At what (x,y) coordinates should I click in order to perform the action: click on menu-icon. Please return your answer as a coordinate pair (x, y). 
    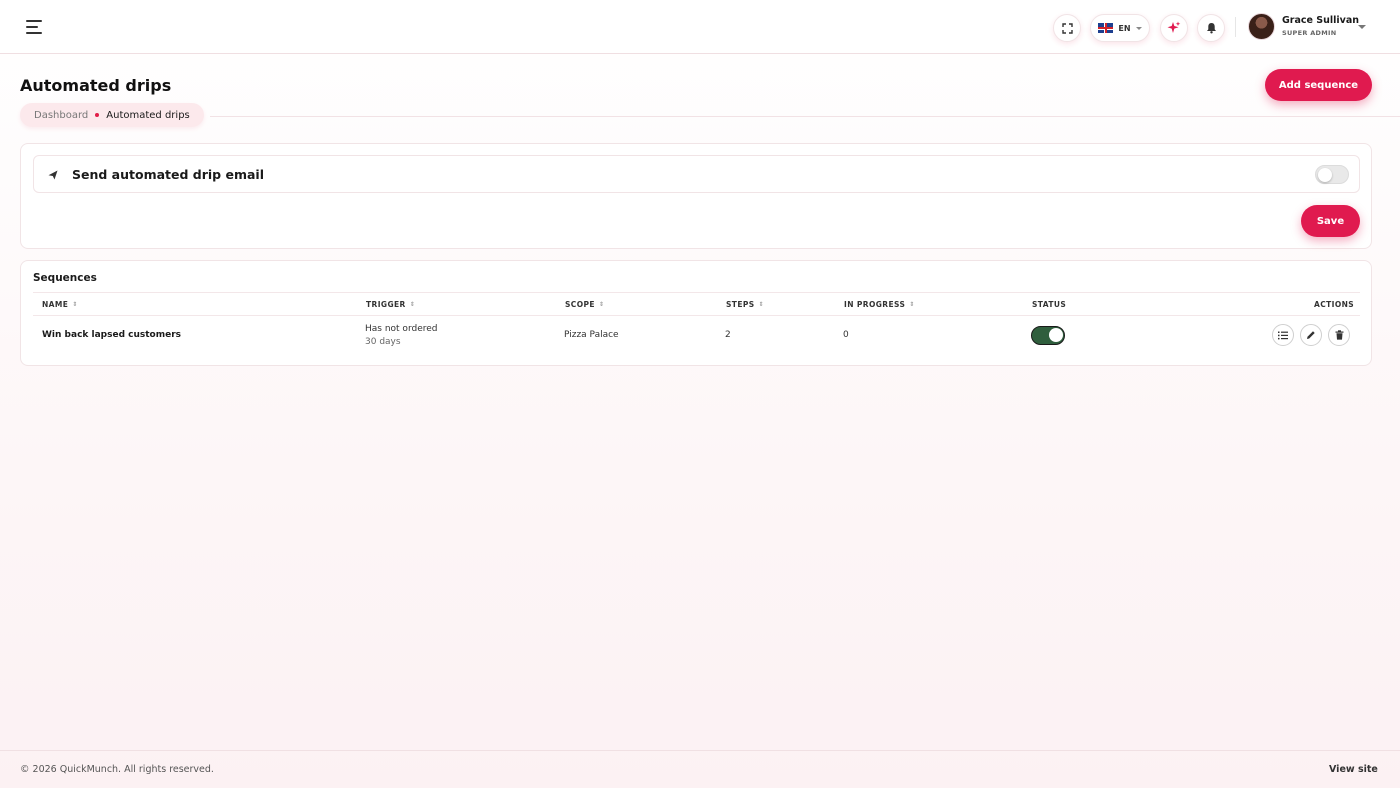
    Looking at the image, I should click on (34, 27).